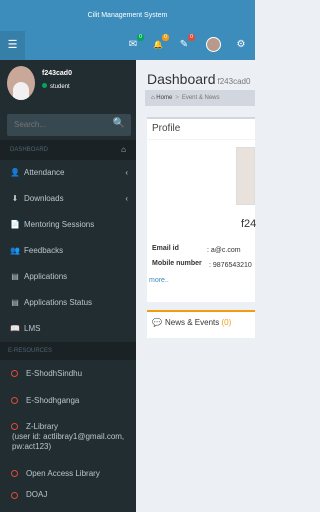 The width and height of the screenshot is (320, 512). What do you see at coordinates (60, 87) in the screenshot?
I see `user-status-label: student` at bounding box center [60, 87].